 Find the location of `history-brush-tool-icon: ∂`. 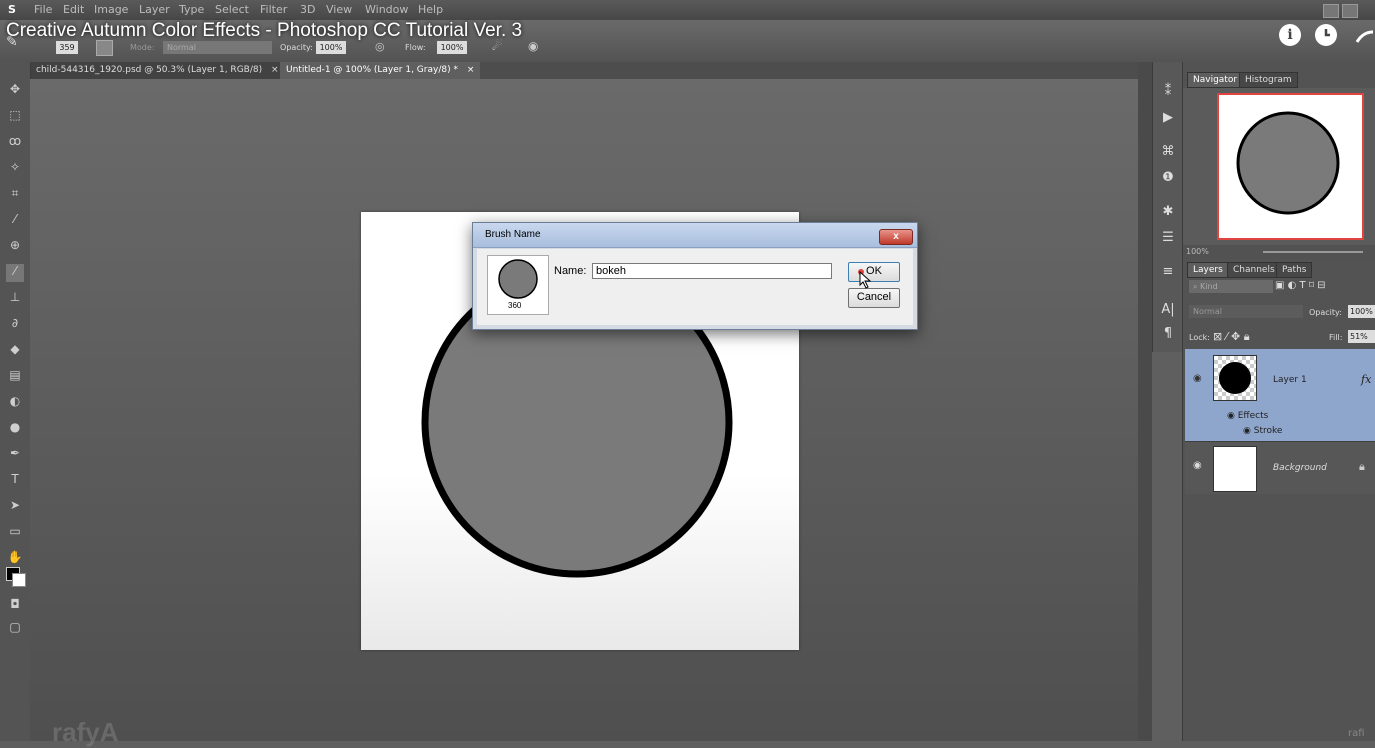

history-brush-tool-icon: ∂ is located at coordinates (15, 325).